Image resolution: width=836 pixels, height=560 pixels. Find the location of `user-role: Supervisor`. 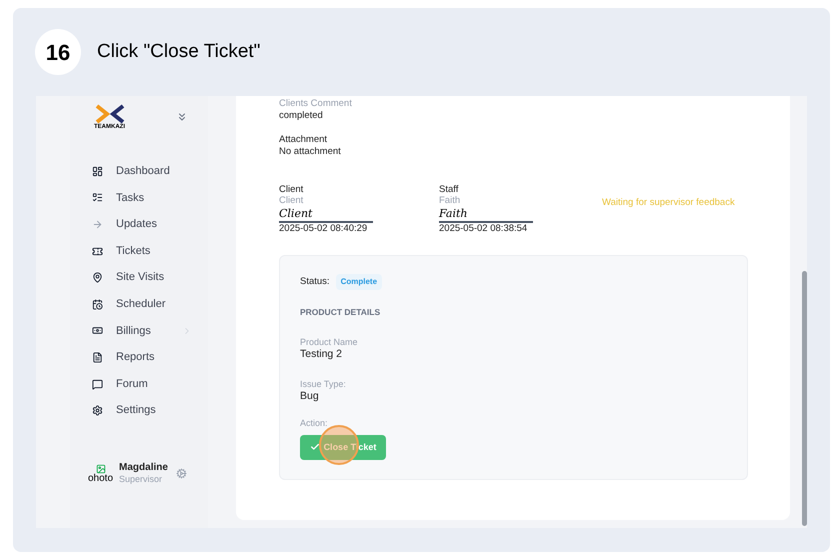

user-role: Supervisor is located at coordinates (141, 480).